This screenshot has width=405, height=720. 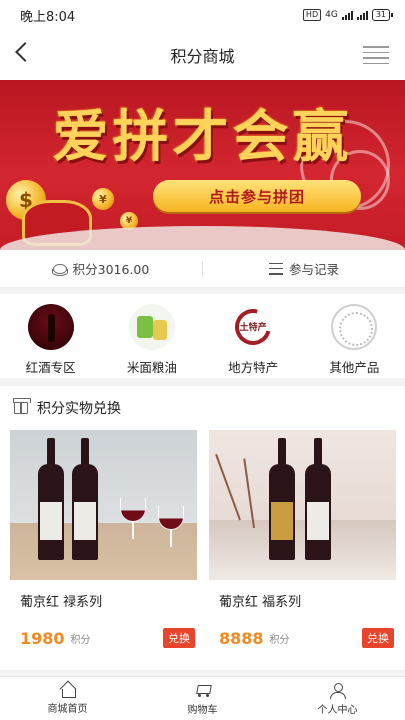 I want to click on cart-icon, so click(x=203, y=690).